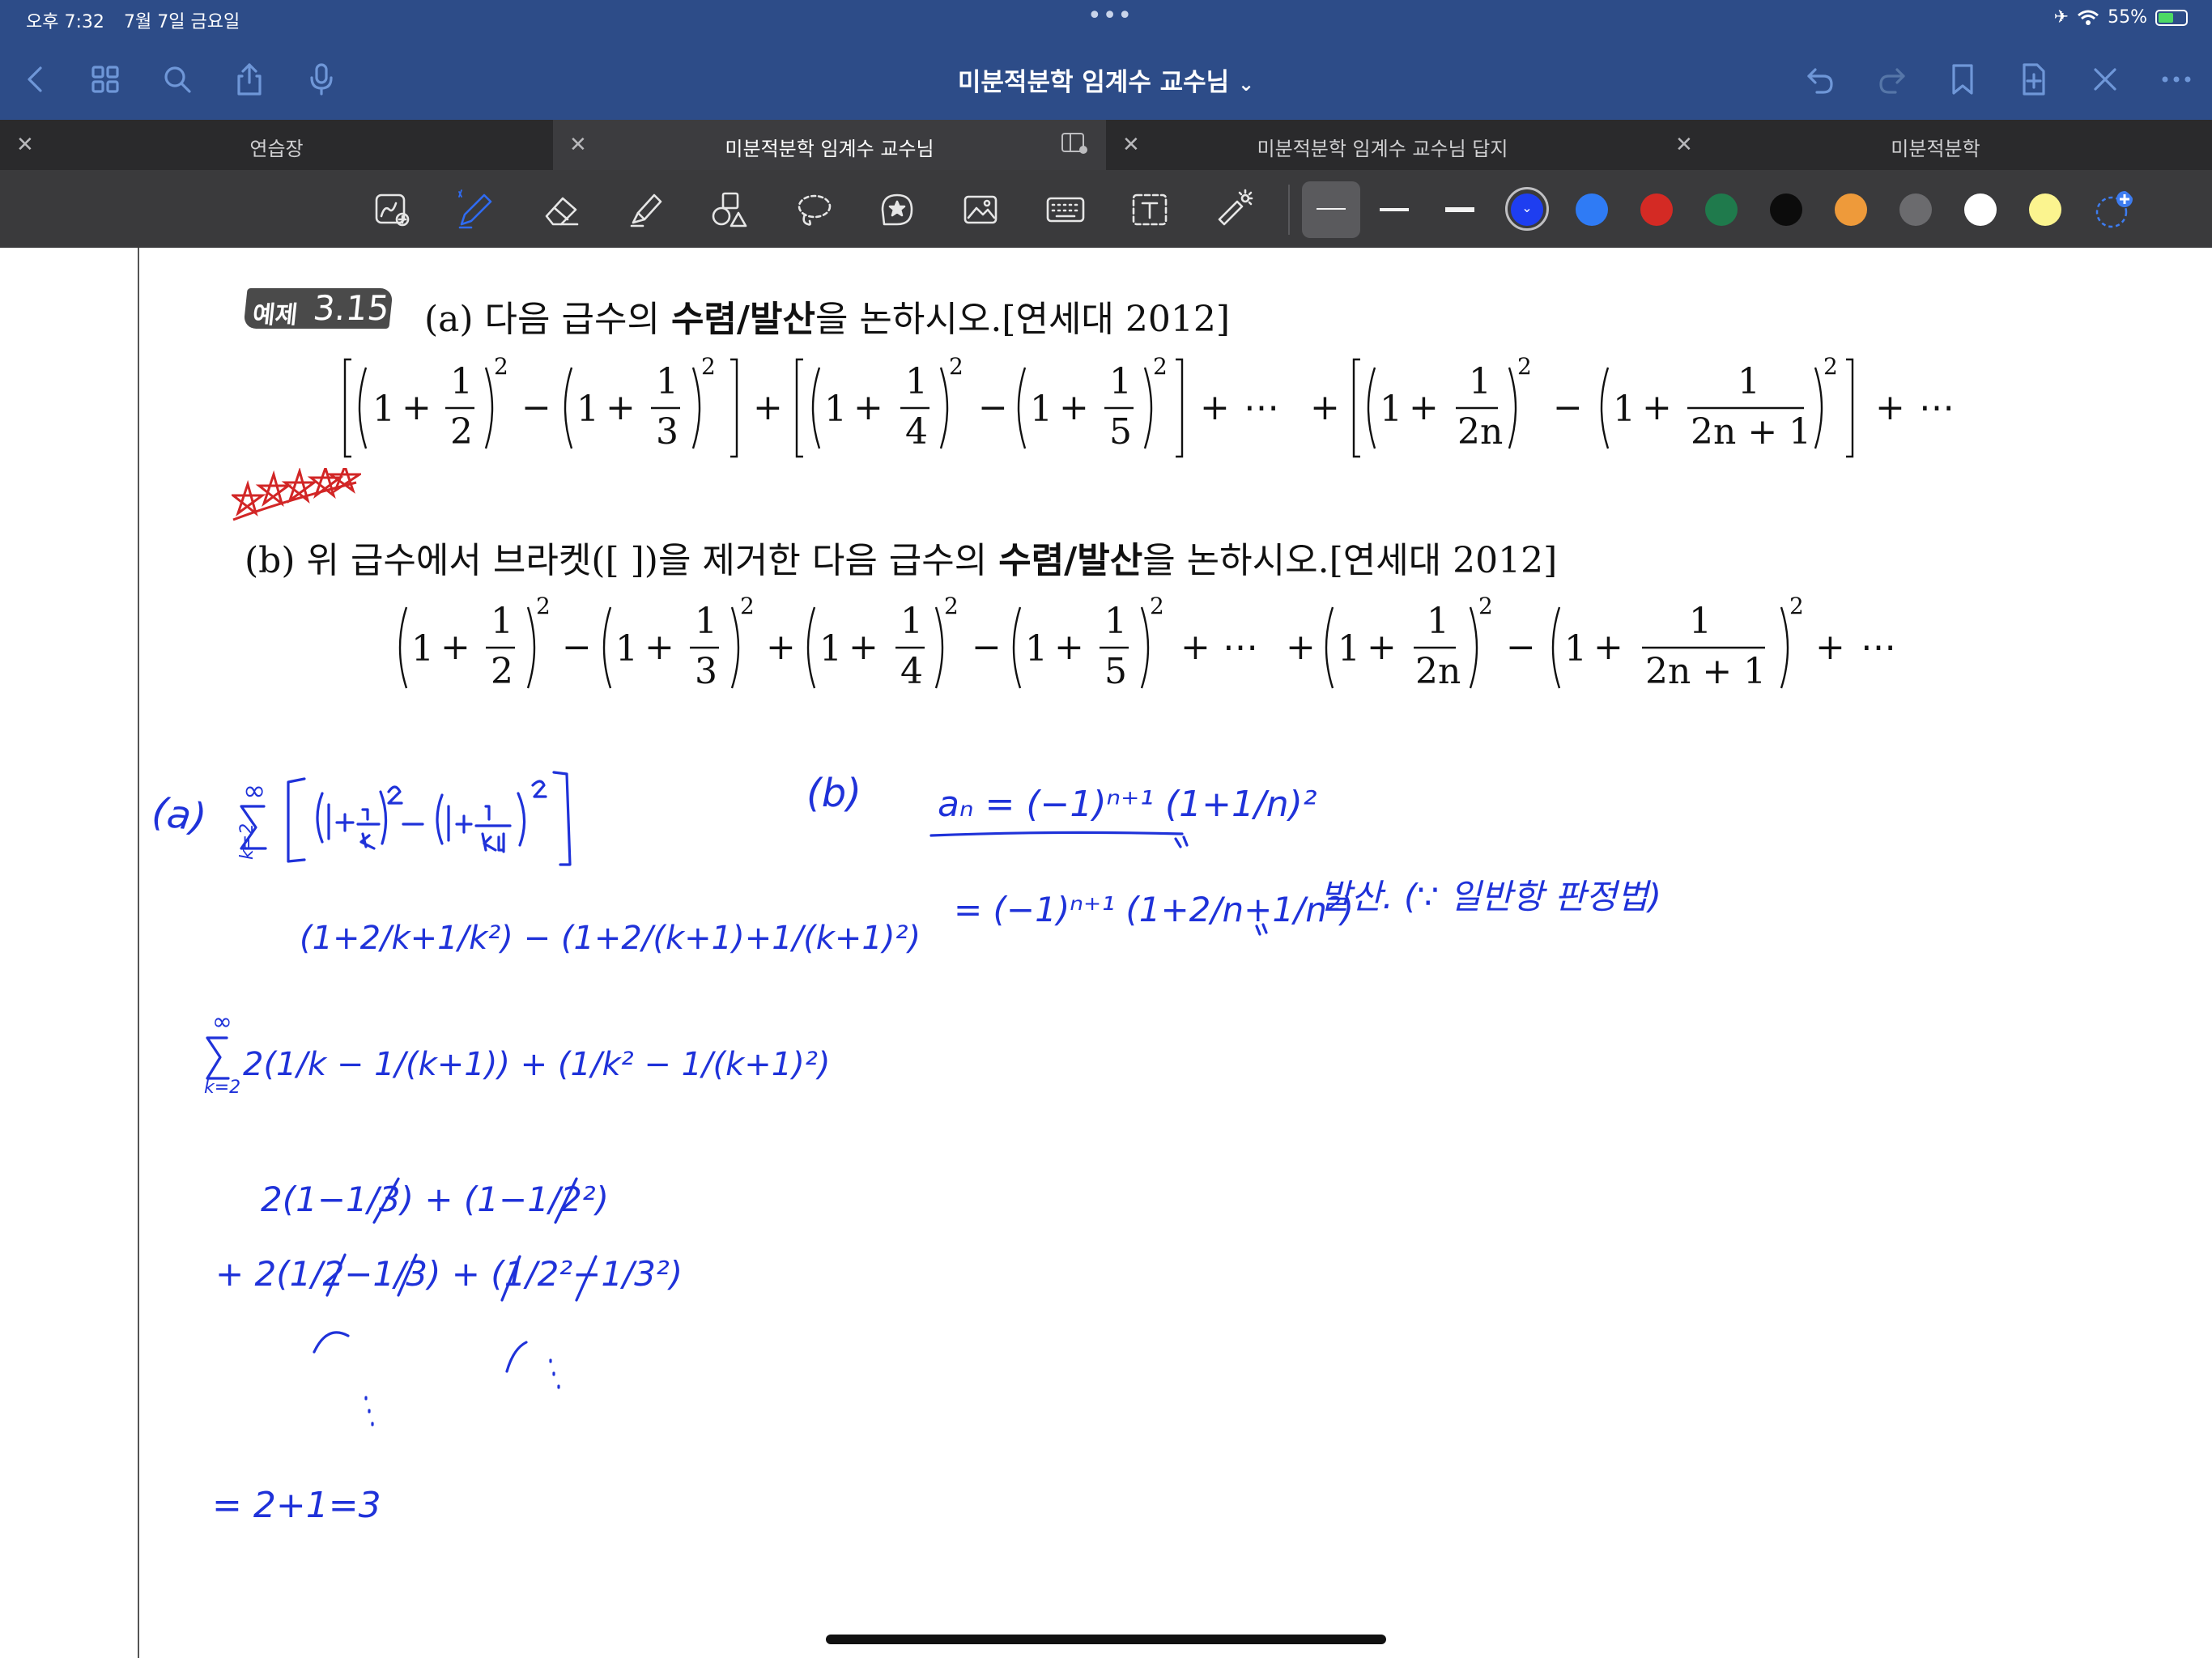 The height and width of the screenshot is (1658, 2212). I want to click on status-time: 오후 7:32, so click(65, 22).